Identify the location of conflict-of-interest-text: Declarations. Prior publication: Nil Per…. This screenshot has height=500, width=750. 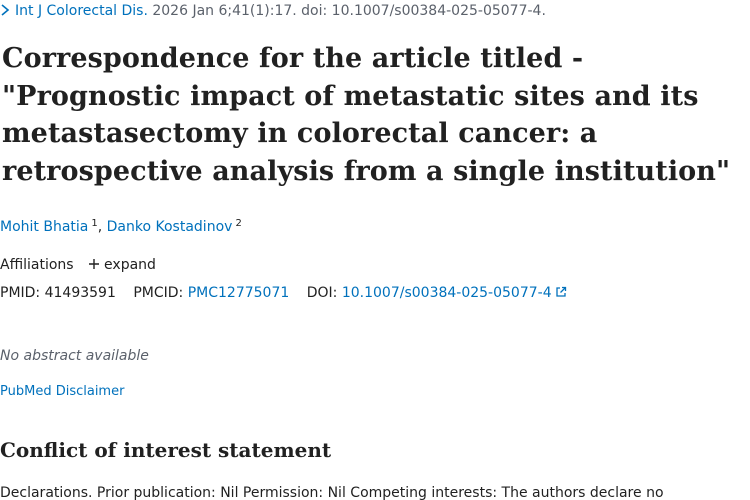
(332, 492).